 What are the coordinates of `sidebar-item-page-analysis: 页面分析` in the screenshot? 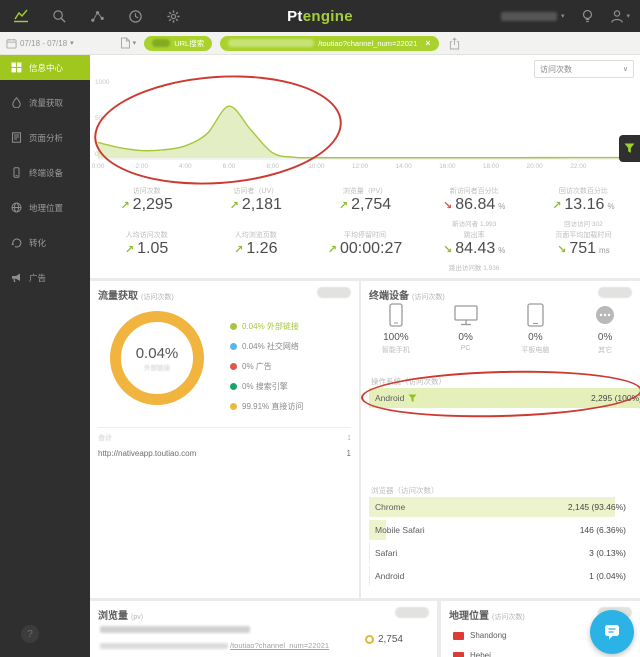 It's located at (45, 137).